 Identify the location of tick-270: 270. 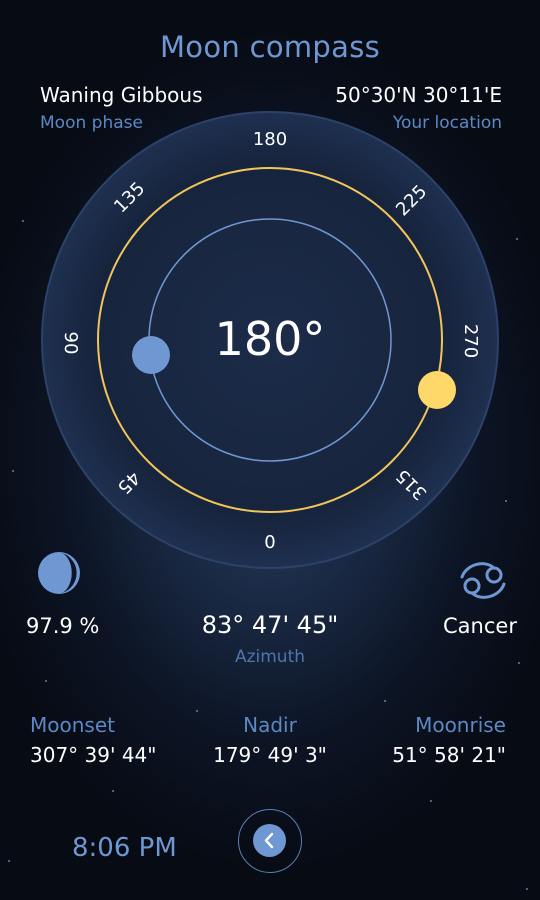
(470, 341).